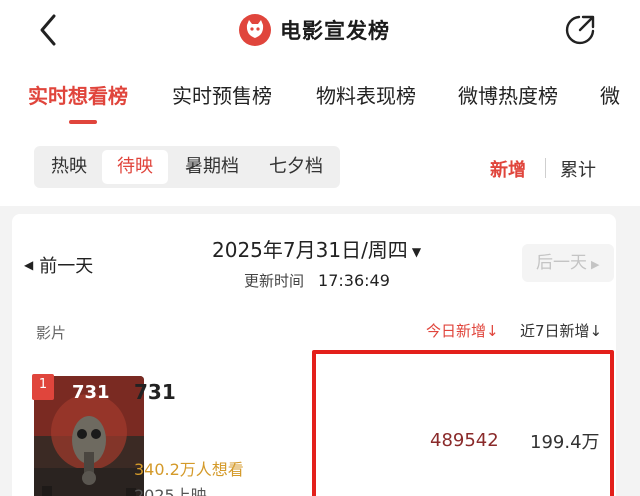 Image resolution: width=640 pixels, height=496 pixels. What do you see at coordinates (317, 280) in the screenshot?
I see `update-time: 更新时间 17:36:49` at bounding box center [317, 280].